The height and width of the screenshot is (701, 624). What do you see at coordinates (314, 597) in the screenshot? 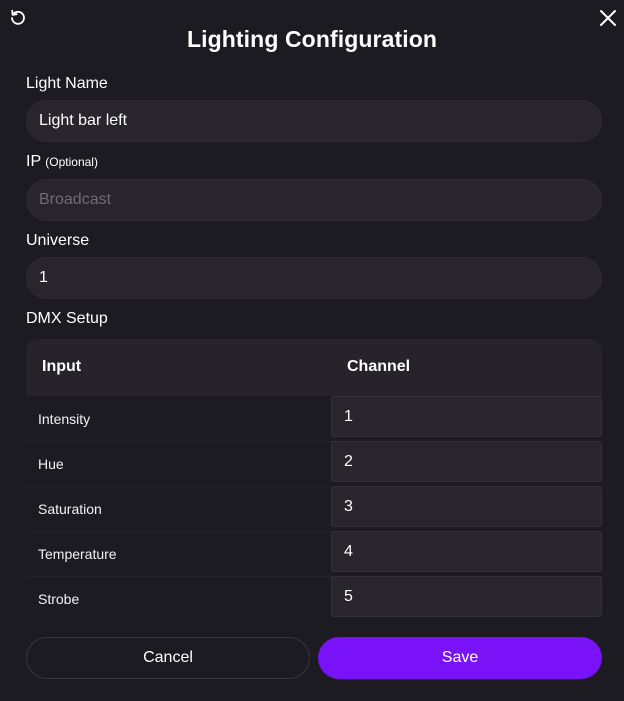
I see `table-row: Strobe` at bounding box center [314, 597].